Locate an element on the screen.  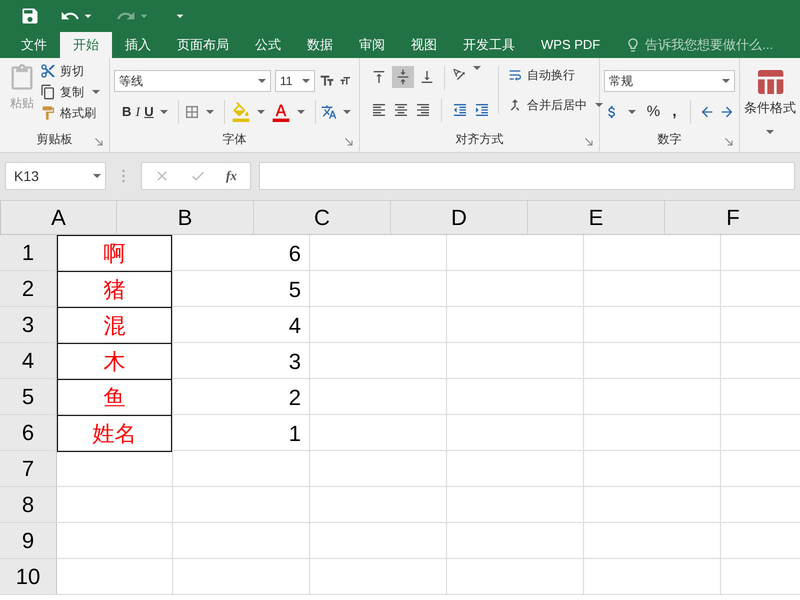
row-header: 5 is located at coordinates (28, 396).